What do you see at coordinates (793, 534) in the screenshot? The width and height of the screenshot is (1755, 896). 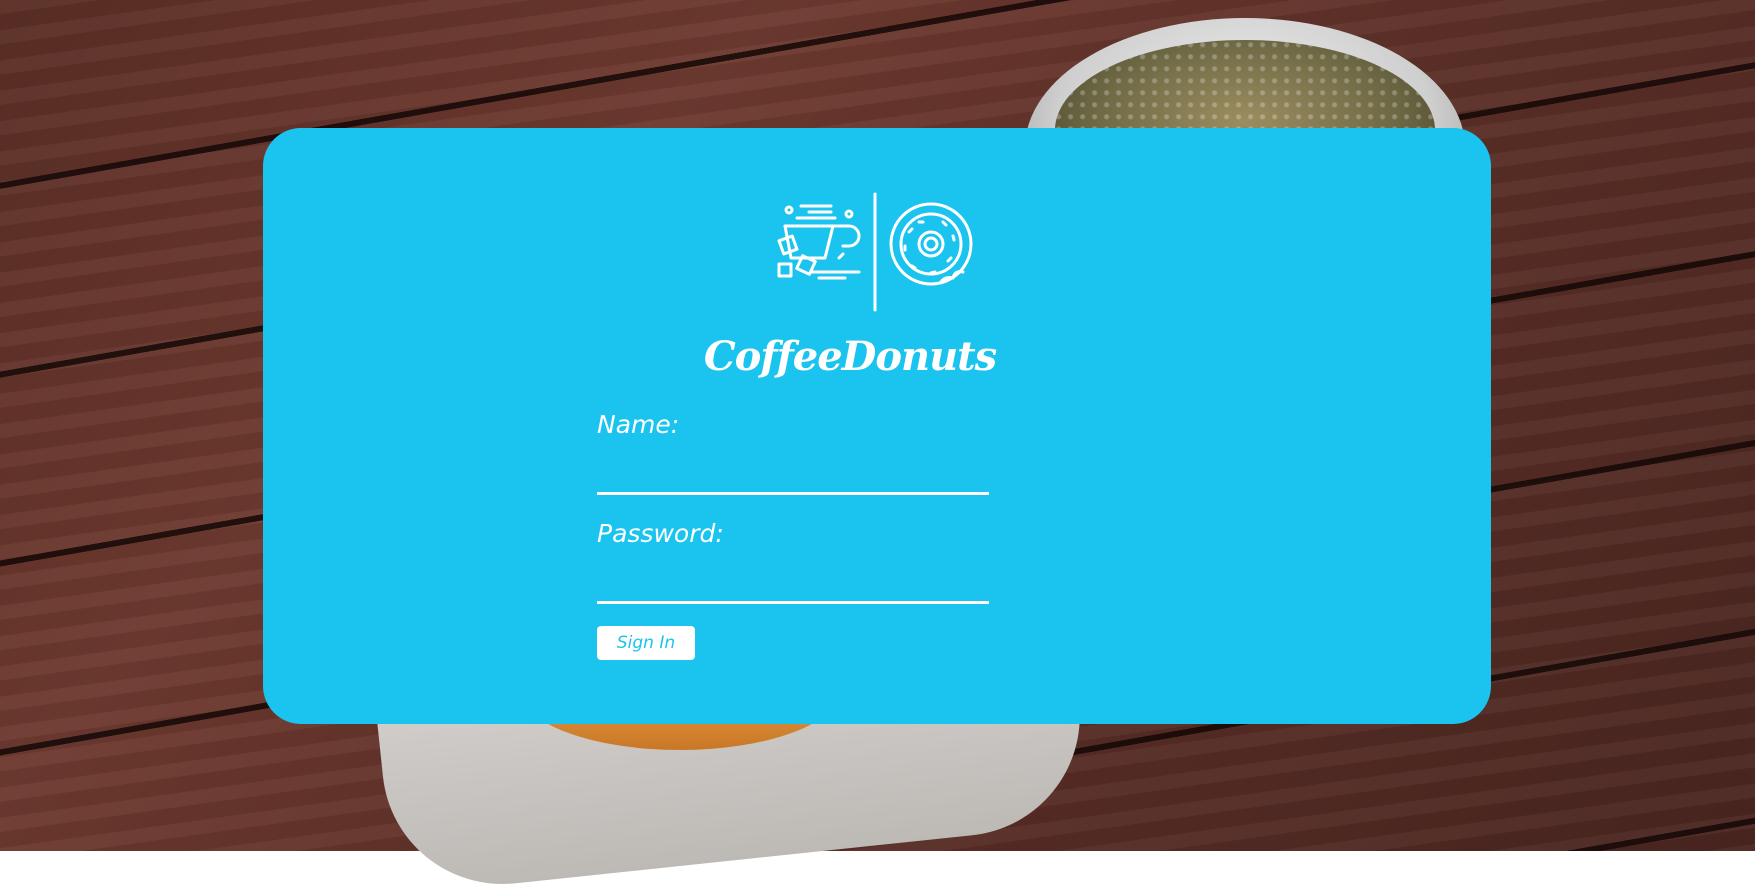 I see `login-form: Name: Password: Sign In` at bounding box center [793, 534].